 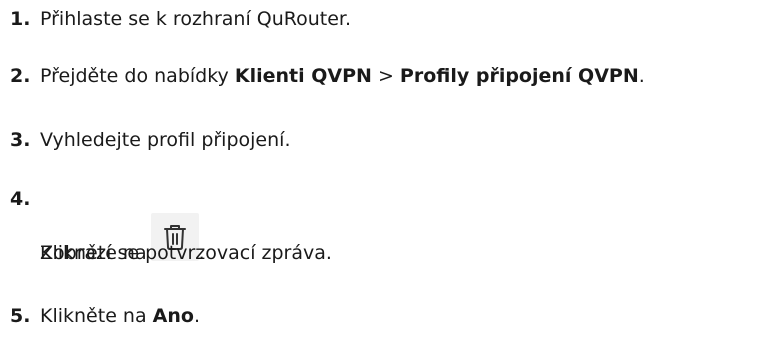 What do you see at coordinates (519, 76) in the screenshot?
I see `menu-path-profiles: Profily připojení QVPN` at bounding box center [519, 76].